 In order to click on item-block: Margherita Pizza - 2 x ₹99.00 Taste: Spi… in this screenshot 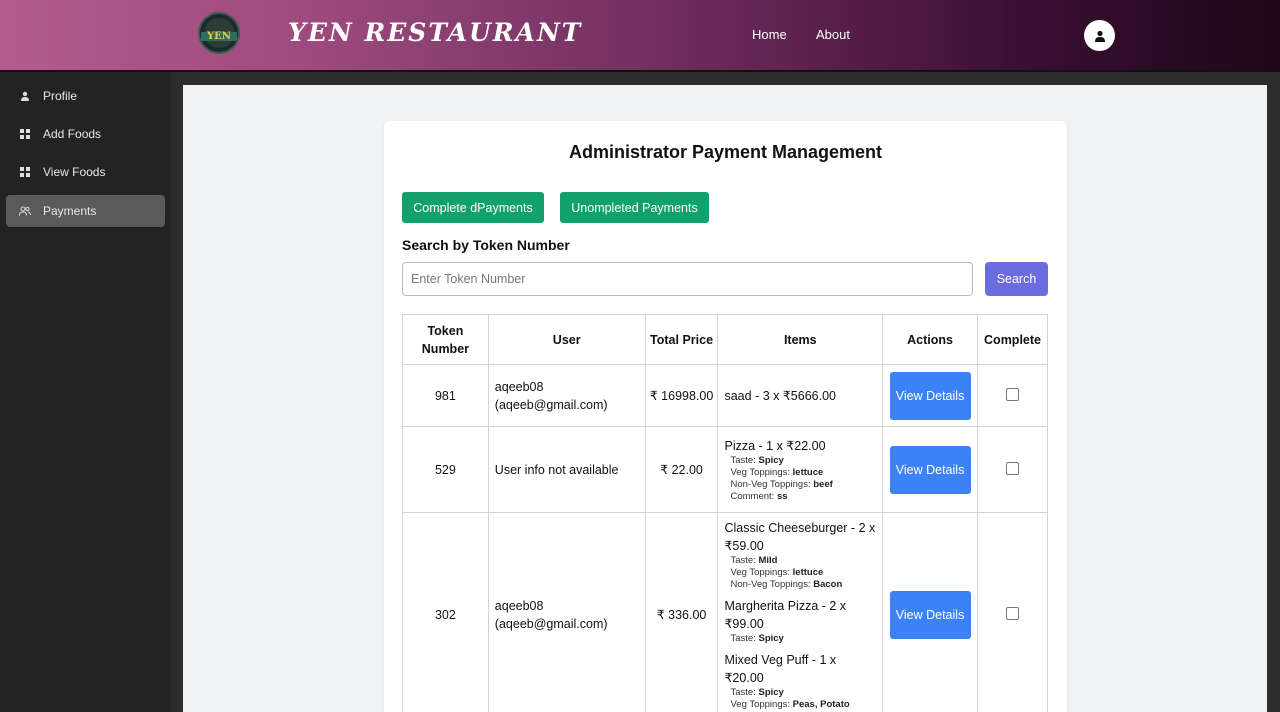, I will do `click(800, 621)`.